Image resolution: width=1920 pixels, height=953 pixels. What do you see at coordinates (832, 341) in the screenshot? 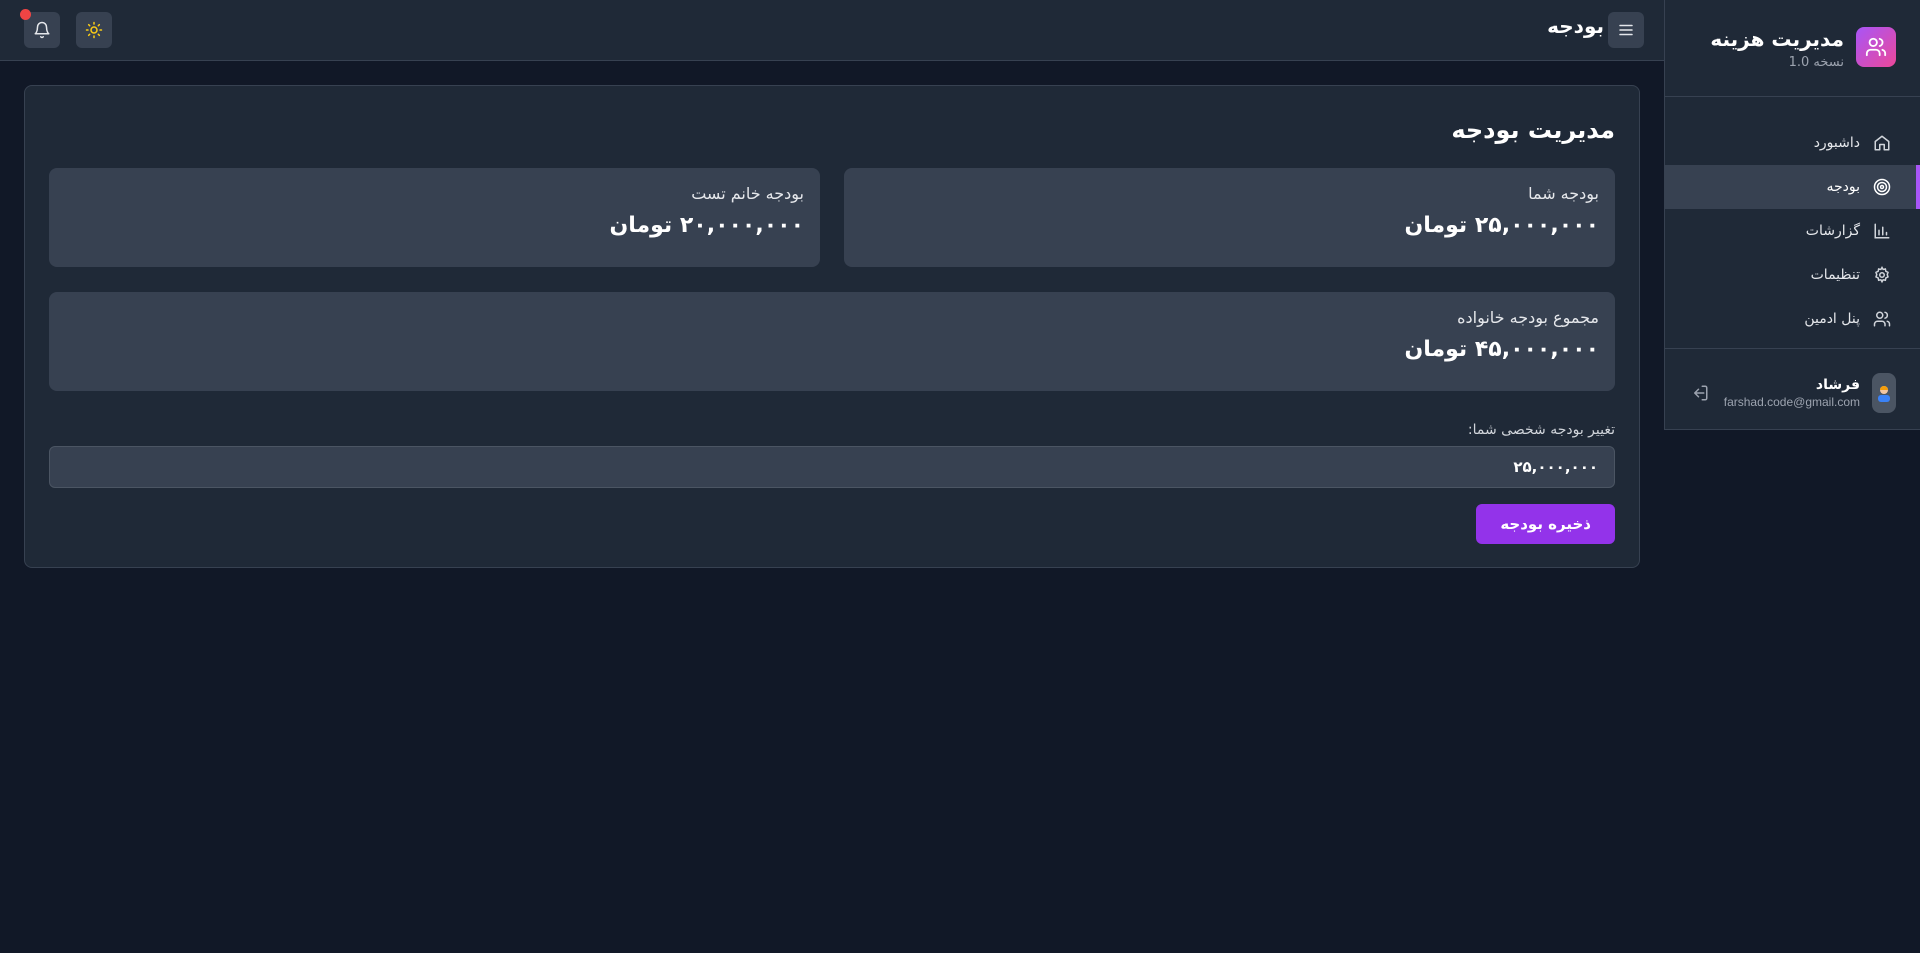
I see `family-total-card: مجموع بودجه خانواده ۴۵,۰۰۰,۰۰۰ تومان` at bounding box center [832, 341].